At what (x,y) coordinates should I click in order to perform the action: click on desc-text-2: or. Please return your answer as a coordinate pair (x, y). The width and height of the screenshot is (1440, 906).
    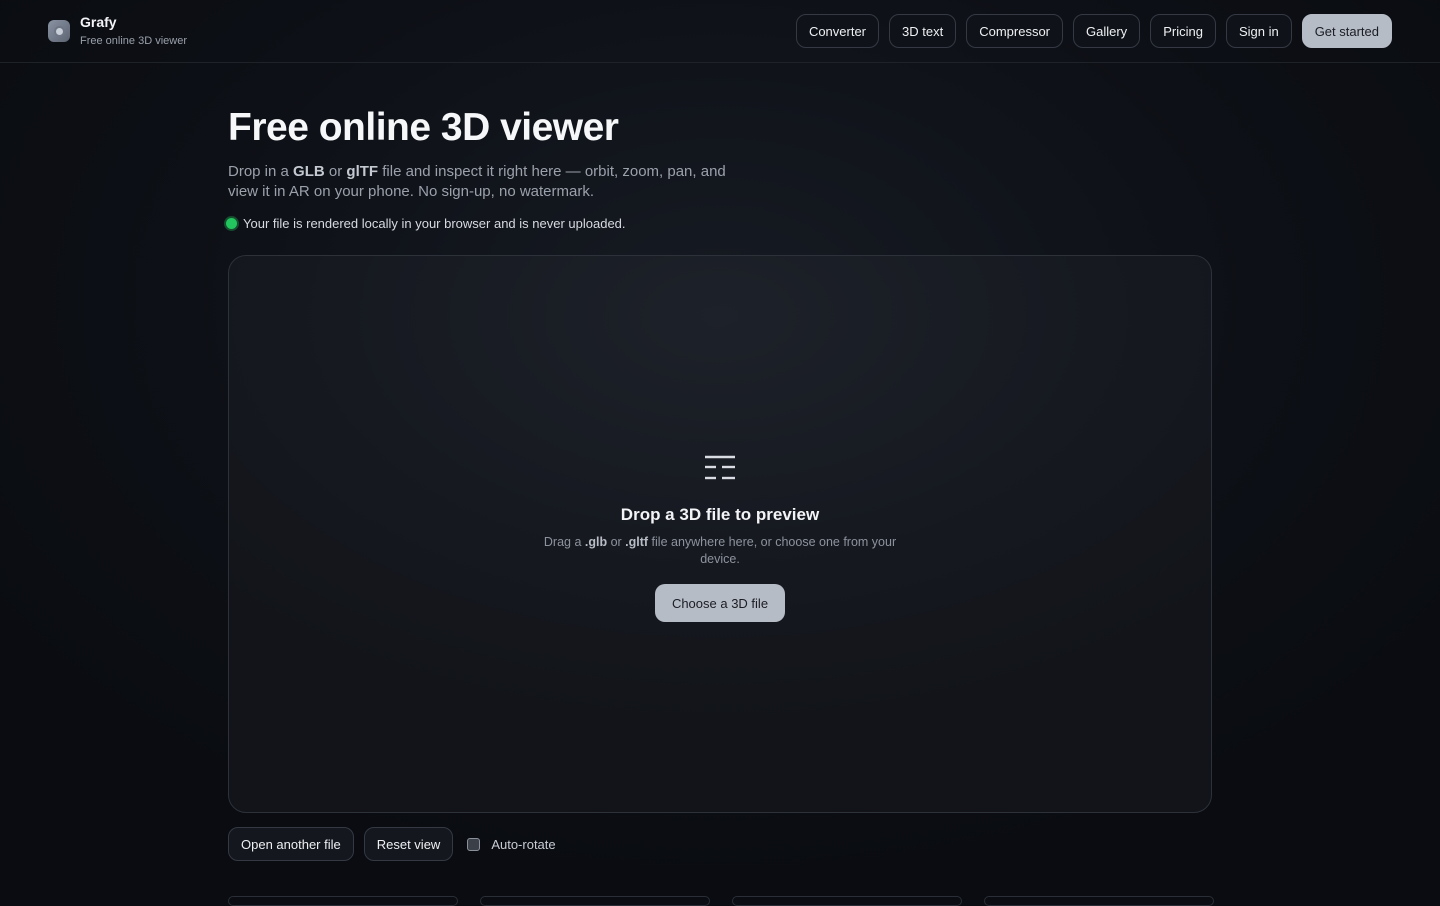
    Looking at the image, I should click on (335, 171).